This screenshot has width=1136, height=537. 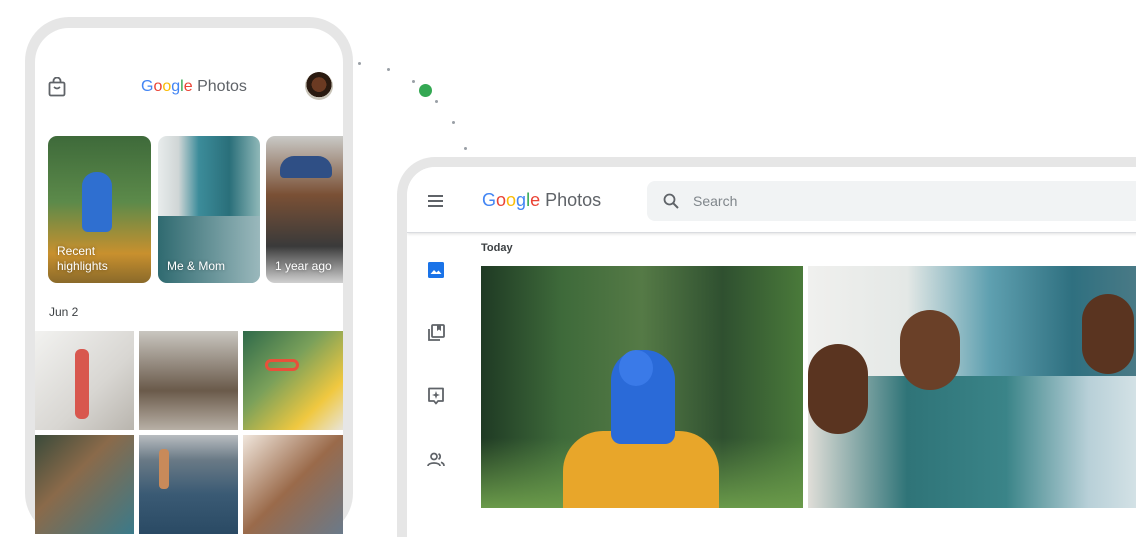 What do you see at coordinates (436, 333) in the screenshot?
I see `album-icon` at bounding box center [436, 333].